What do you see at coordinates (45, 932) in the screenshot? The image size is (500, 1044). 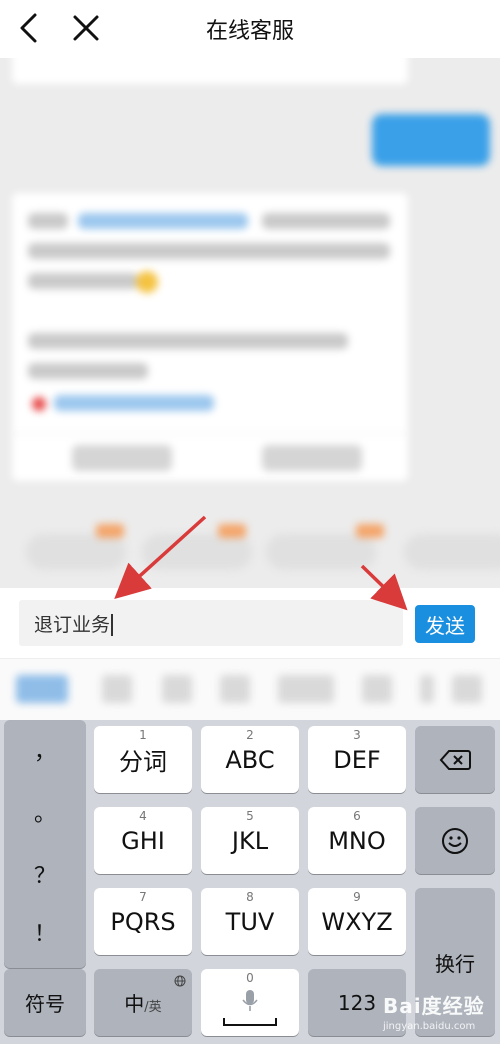 I see `punct-exclaim: ！` at bounding box center [45, 932].